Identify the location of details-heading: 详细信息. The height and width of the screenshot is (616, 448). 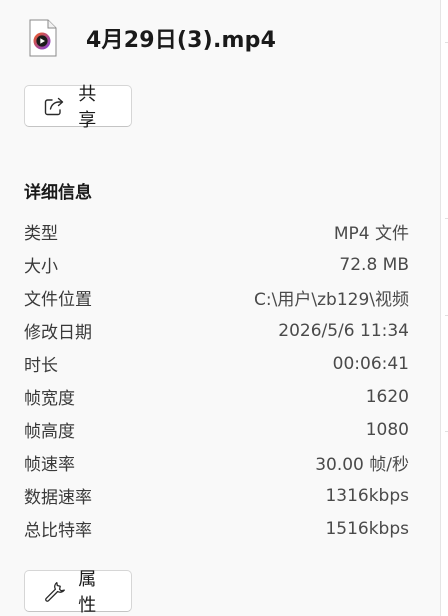
(58, 193).